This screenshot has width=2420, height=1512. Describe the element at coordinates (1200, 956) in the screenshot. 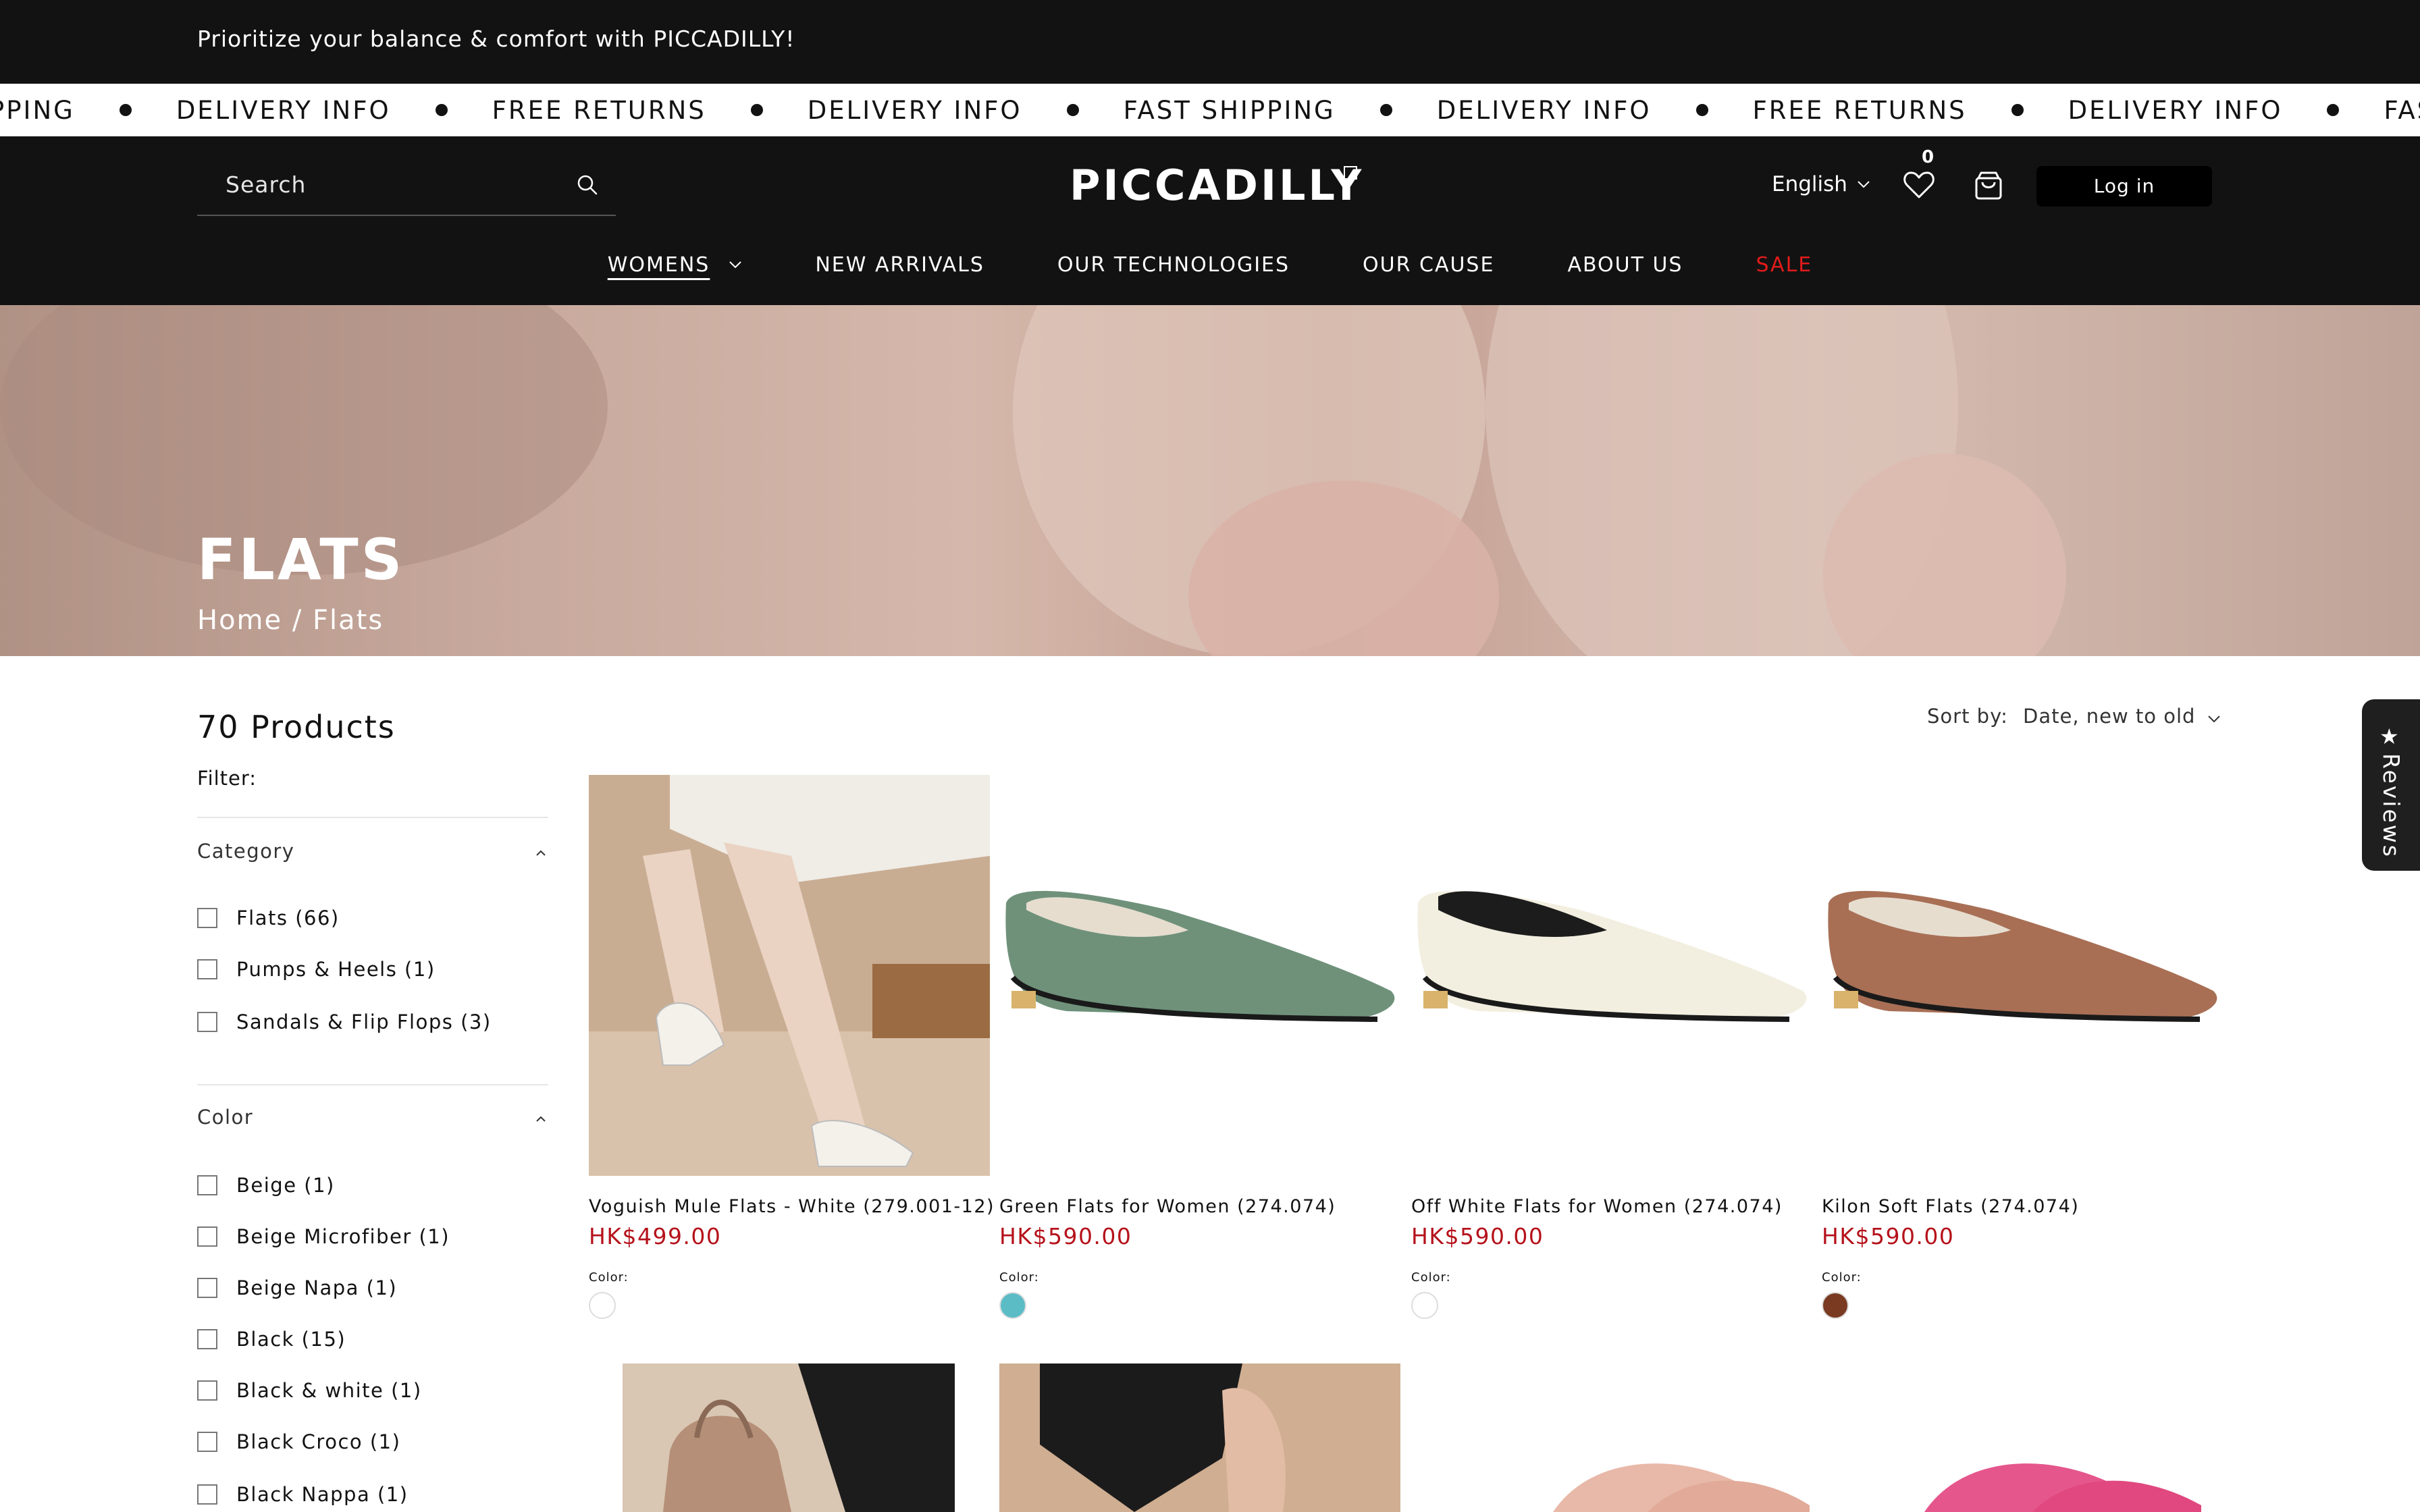

I see `green-flat-shoe-photo` at that location.